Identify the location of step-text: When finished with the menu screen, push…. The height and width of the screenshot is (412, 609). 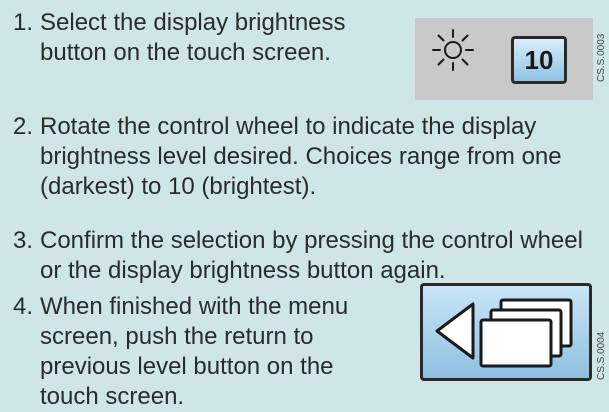
(194, 351).